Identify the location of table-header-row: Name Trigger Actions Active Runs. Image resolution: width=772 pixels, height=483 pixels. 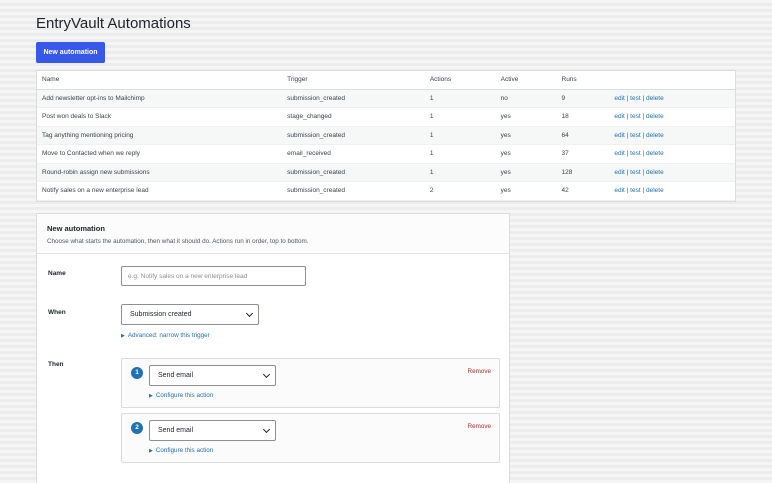
(386, 80).